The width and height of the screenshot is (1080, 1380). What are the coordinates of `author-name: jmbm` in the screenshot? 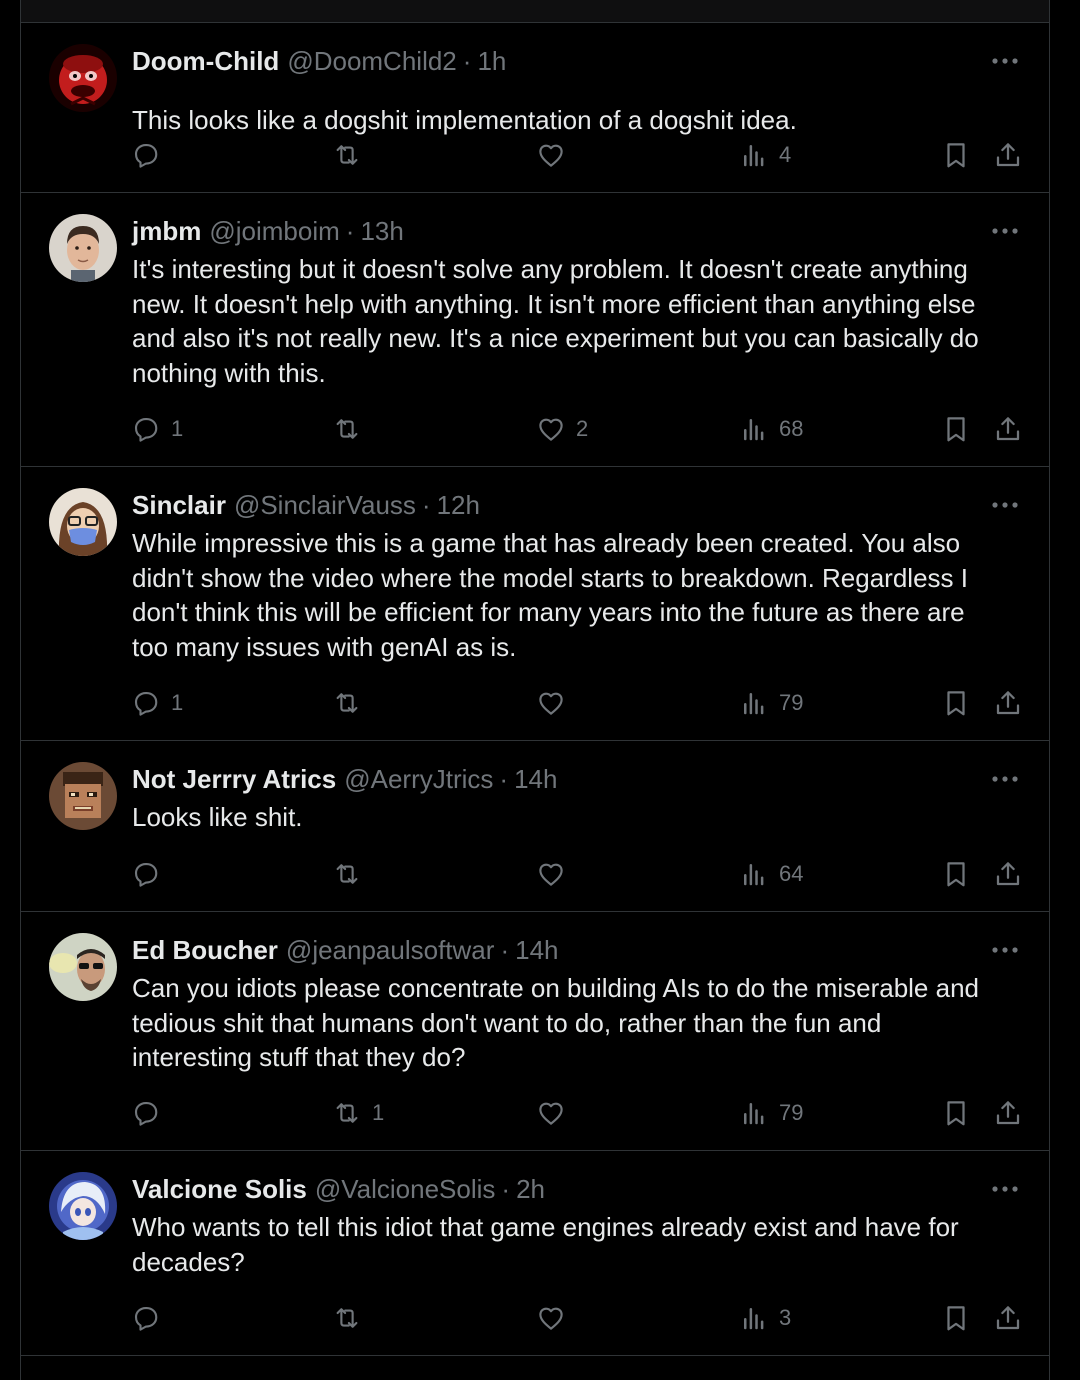 It's located at (166, 231).